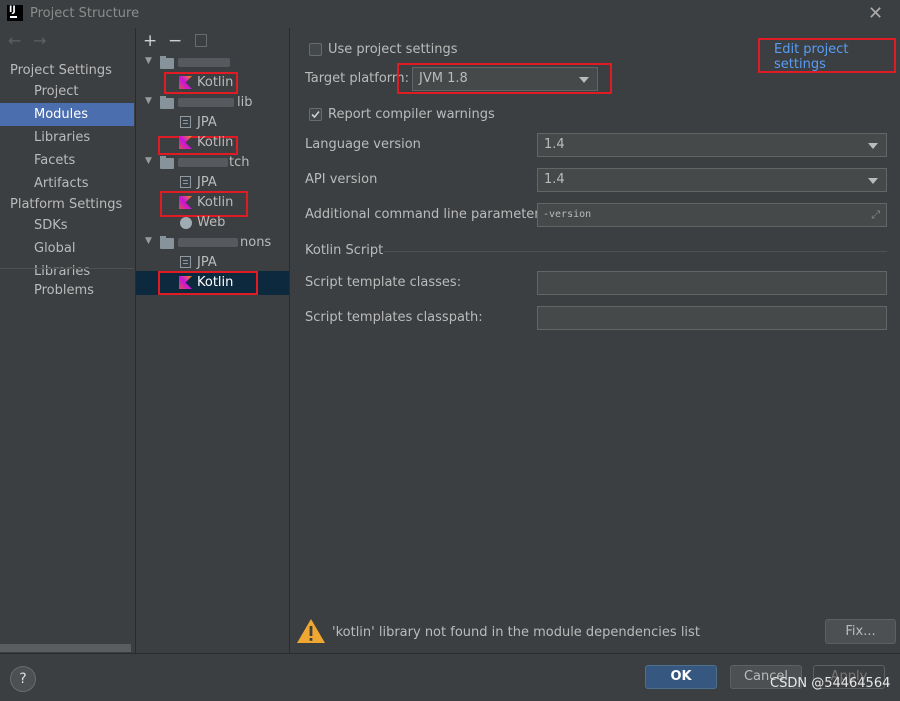 Image resolution: width=900 pixels, height=701 pixels. What do you see at coordinates (175, 41) in the screenshot?
I see `remove-icon: −` at bounding box center [175, 41].